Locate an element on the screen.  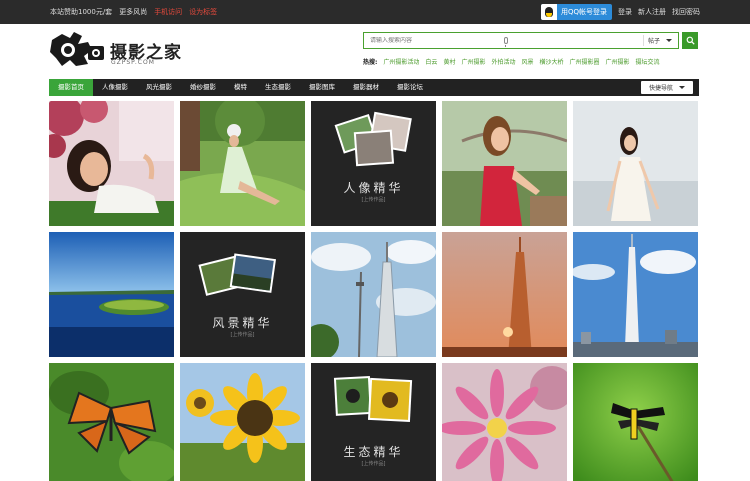
feature-ecology: 生态精华 [上传作品] is located at coordinates (373, 422).